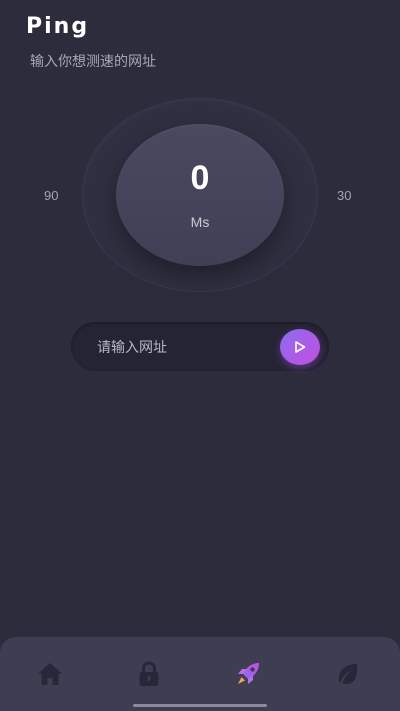 This screenshot has height=711, width=400. Describe the element at coordinates (187, 346) in the screenshot. I see `url-input` at that location.